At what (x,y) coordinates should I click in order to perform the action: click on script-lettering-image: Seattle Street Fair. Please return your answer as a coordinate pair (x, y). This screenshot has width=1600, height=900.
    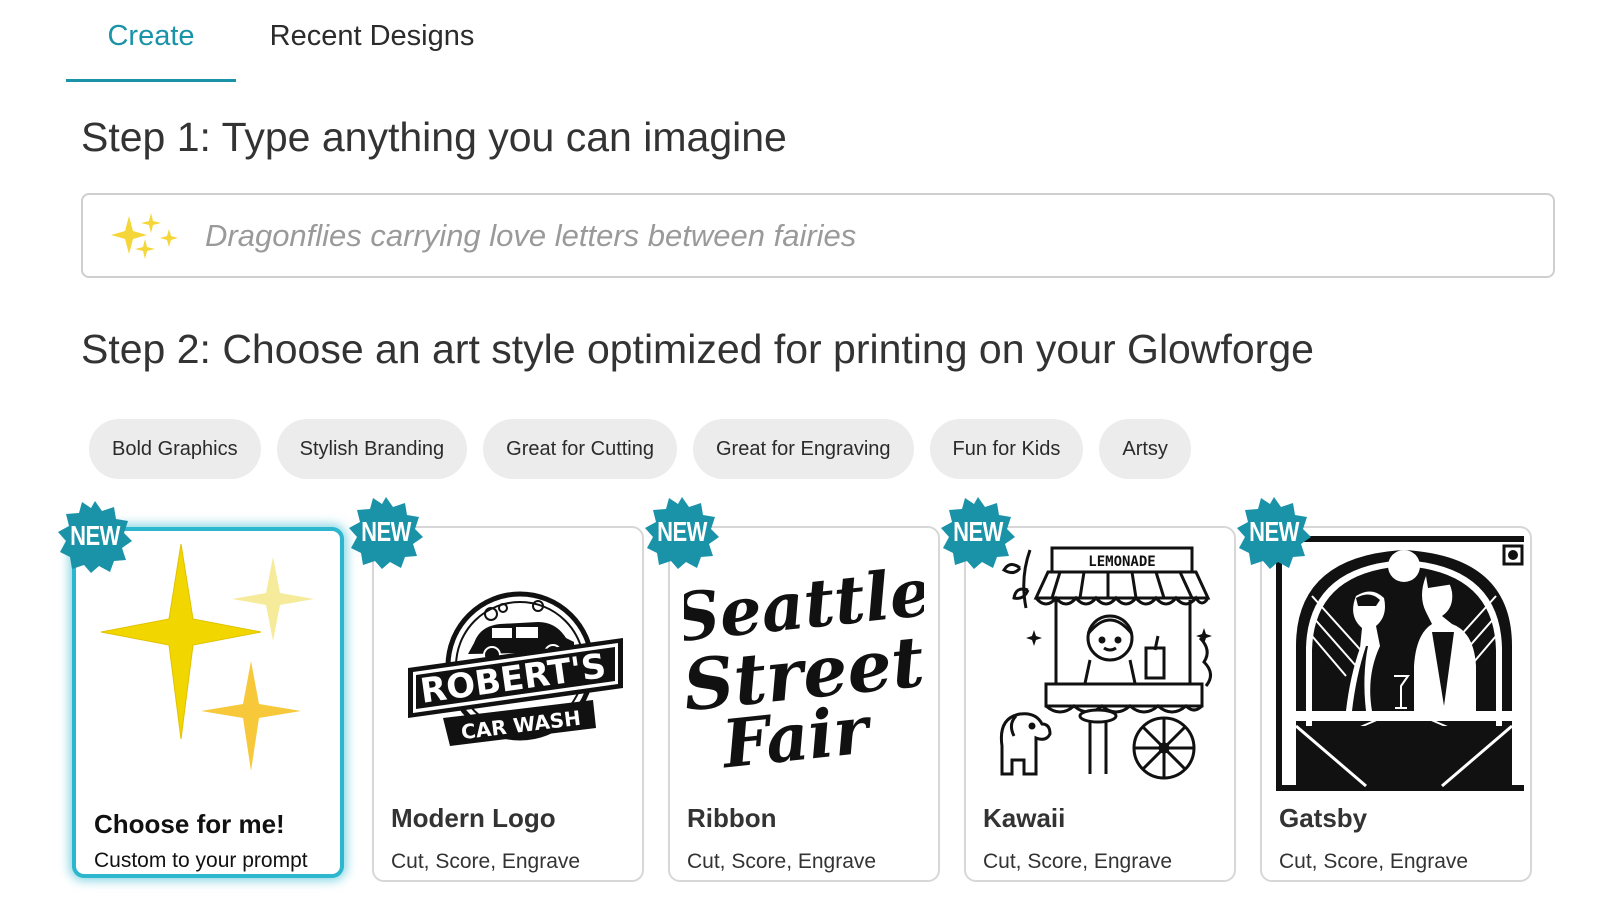
    Looking at the image, I should click on (804, 668).